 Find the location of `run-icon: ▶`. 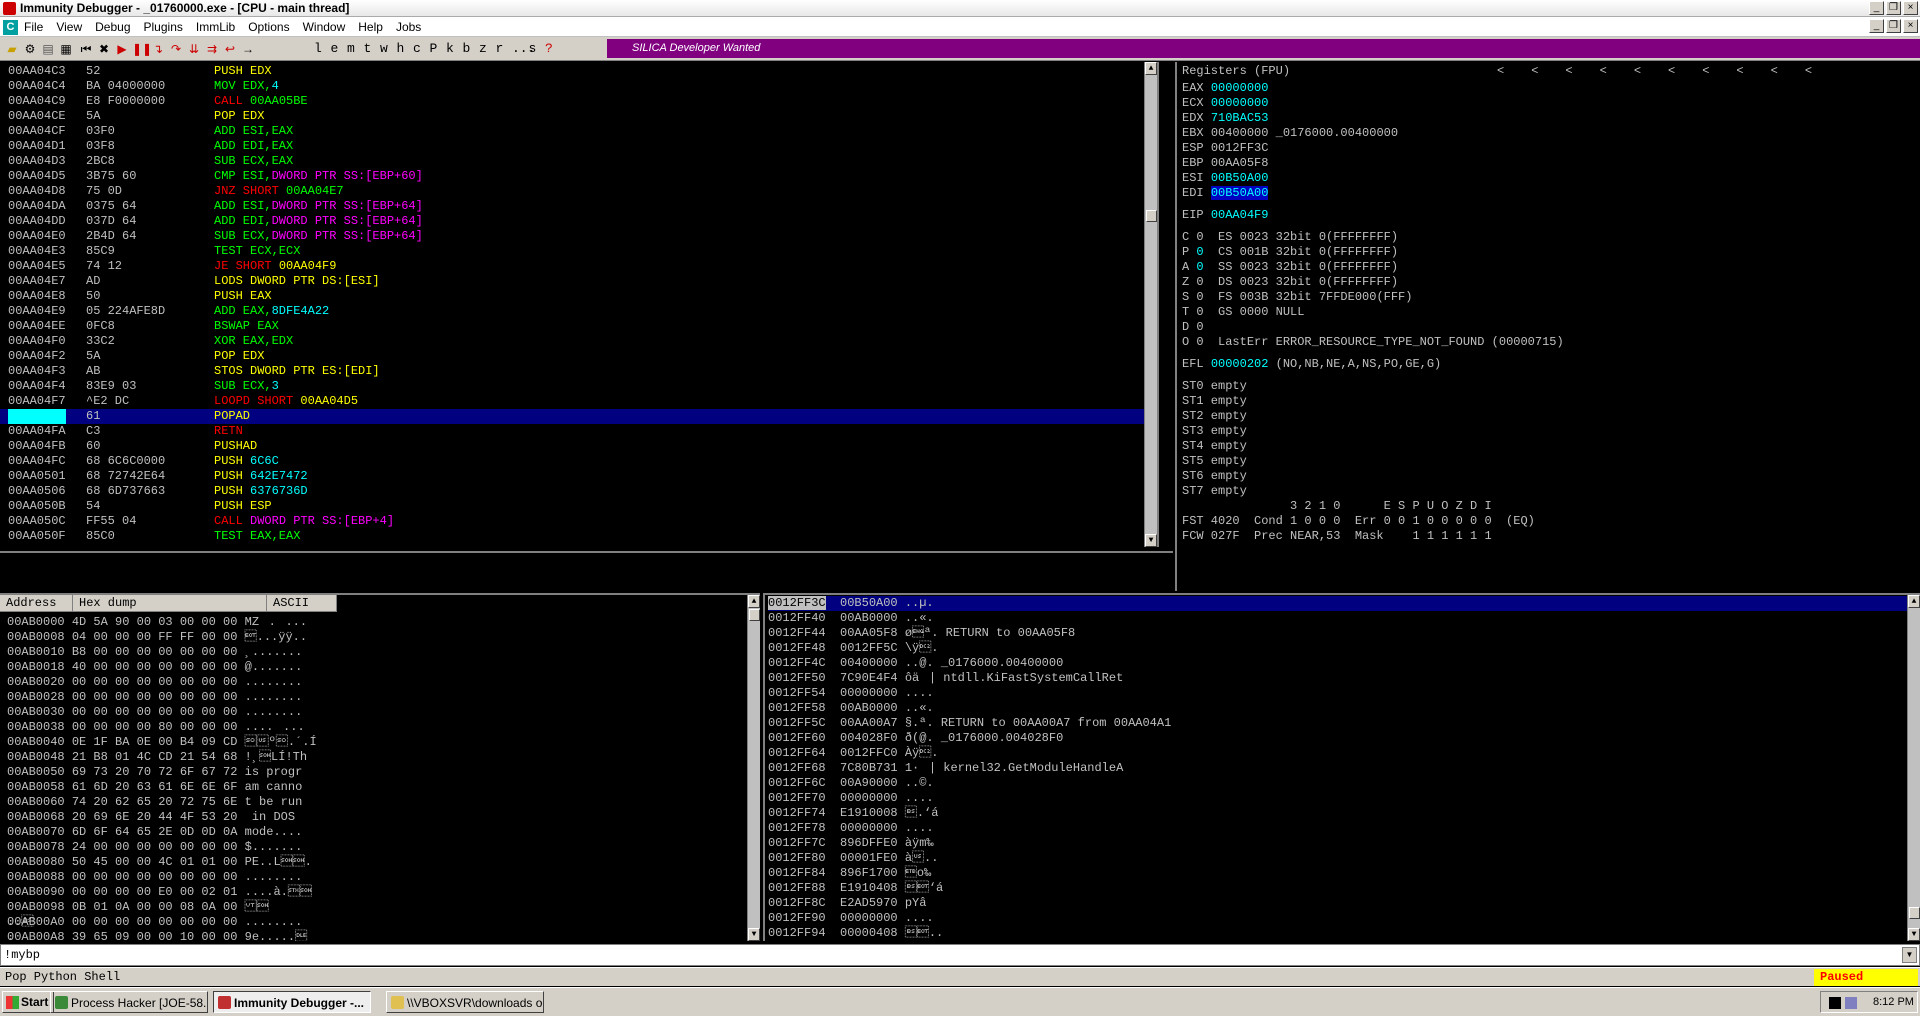

run-icon: ▶ is located at coordinates (122, 49).